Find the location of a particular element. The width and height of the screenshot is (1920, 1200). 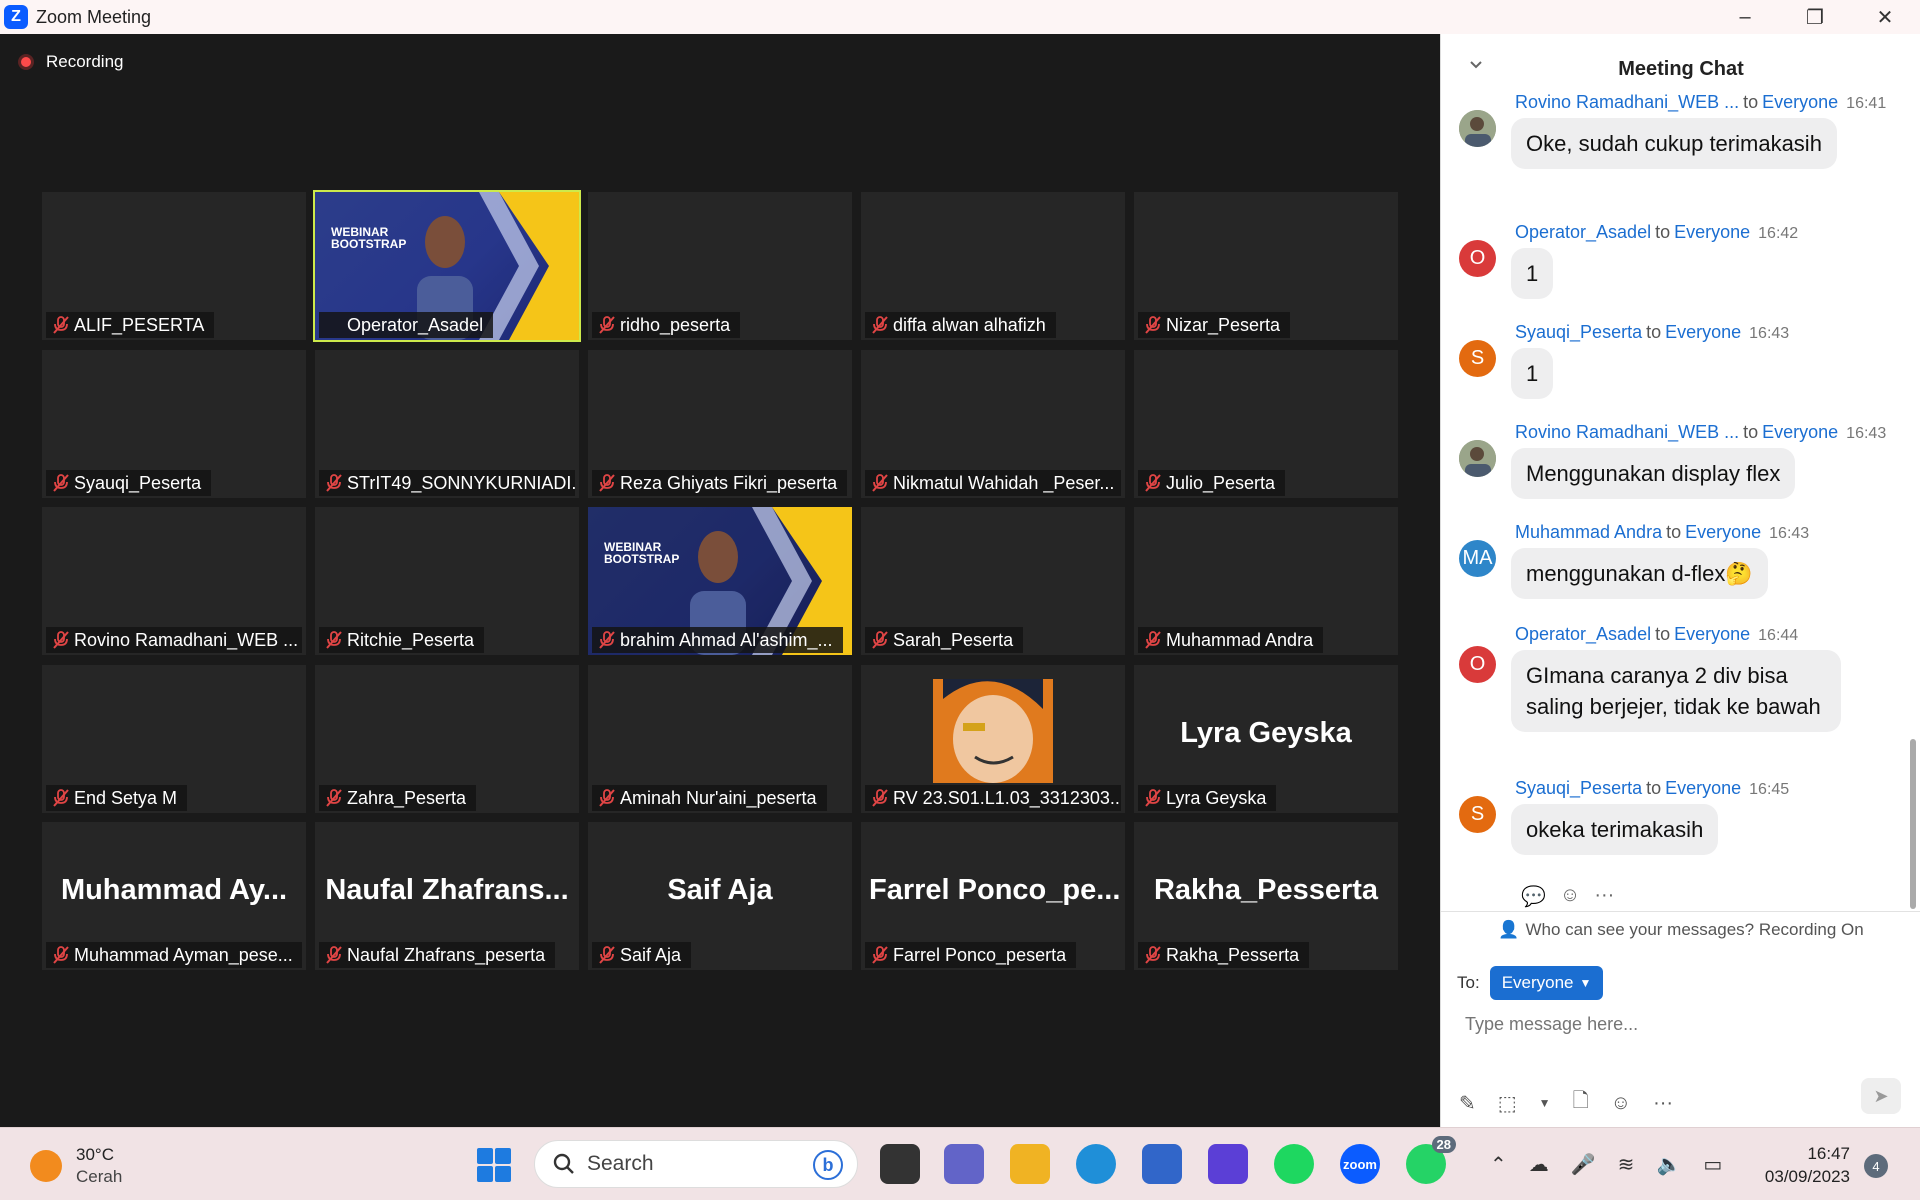

participant-name: Rakha_Pesserta is located at coordinates (1233, 955).